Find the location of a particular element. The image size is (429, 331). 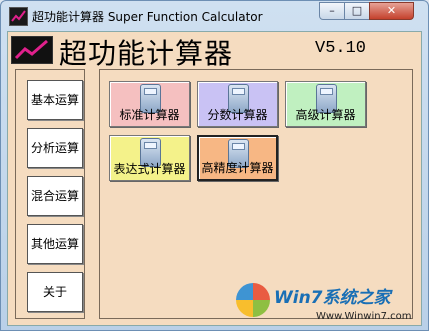

calc-button-label: 表达式计算器 is located at coordinates (149, 169).